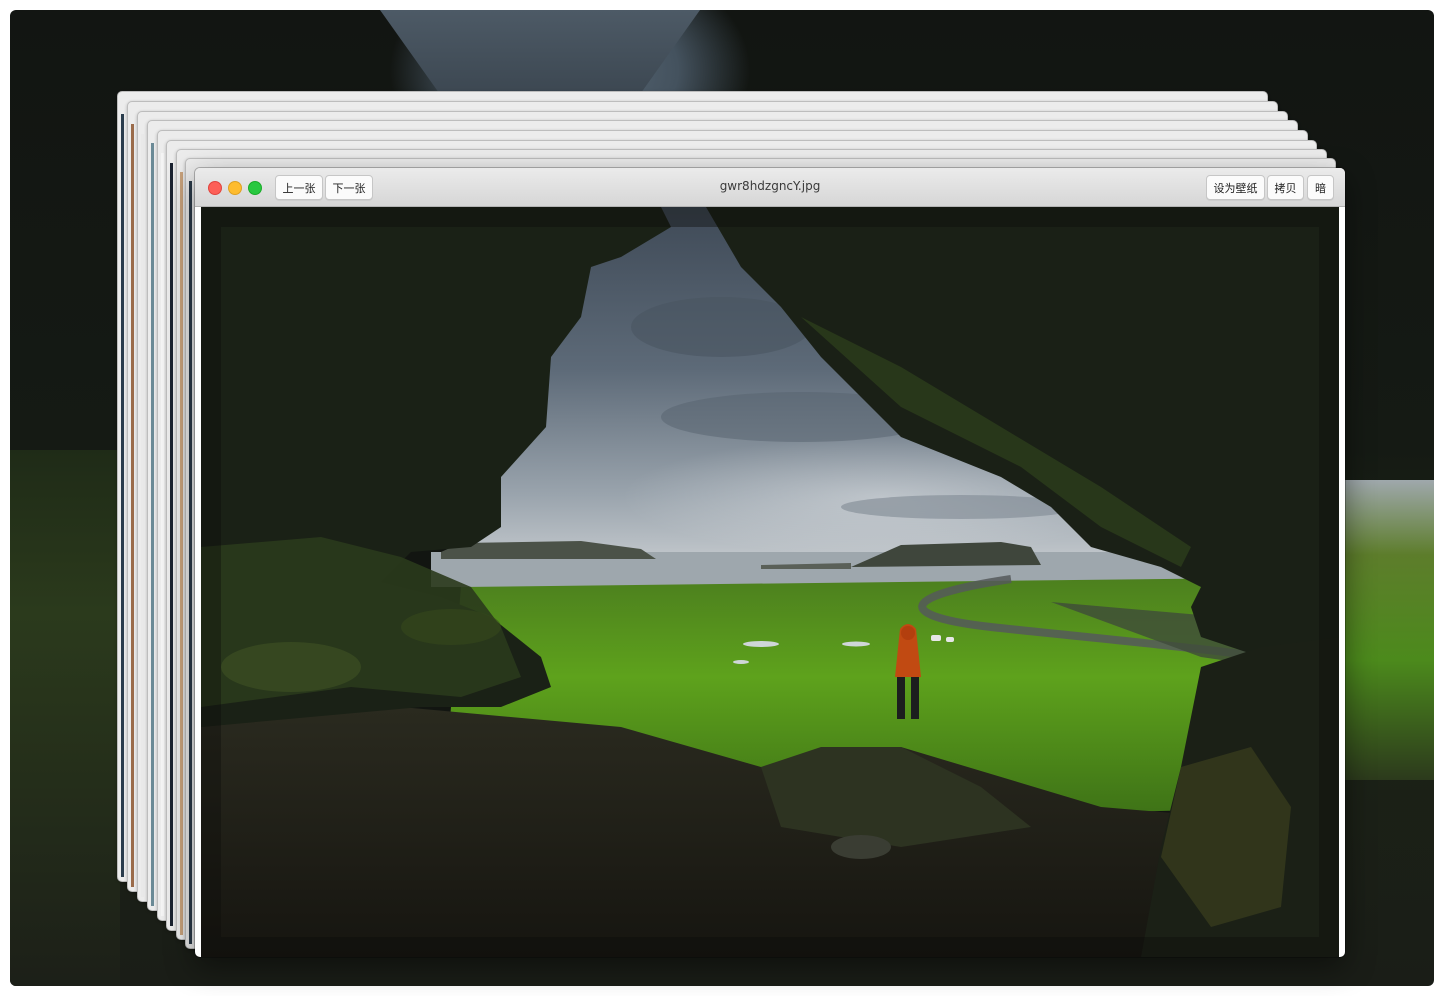  I want to click on titlebar: 上一张 下一张 gwr8hdzgncY.jpg 设为壁纸 拷贝 暗, so click(770, 187).